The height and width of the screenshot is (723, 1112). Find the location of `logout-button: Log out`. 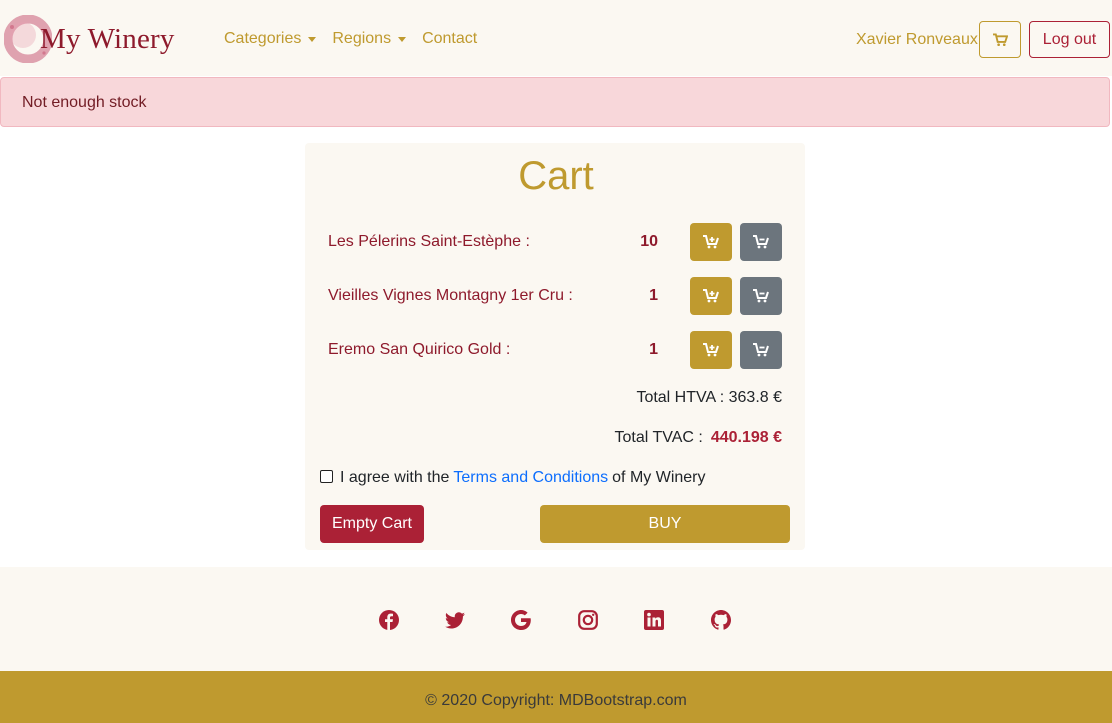

logout-button: Log out is located at coordinates (1069, 39).